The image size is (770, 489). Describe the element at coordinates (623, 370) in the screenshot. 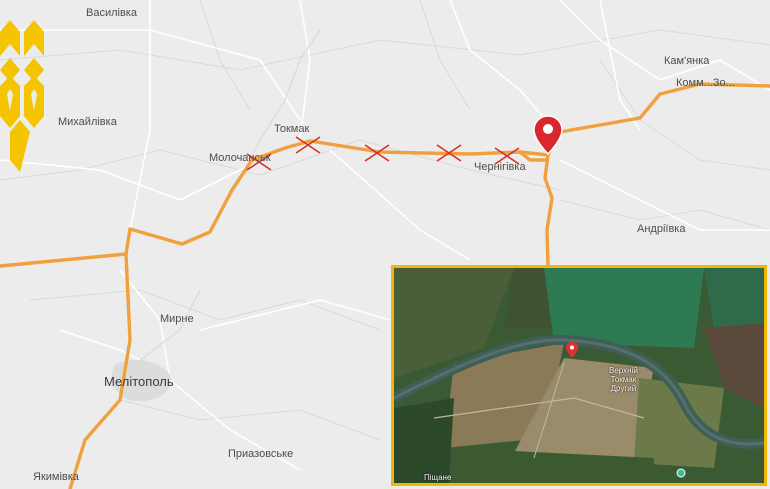

I see `satellite-label-line1: Верхній` at that location.